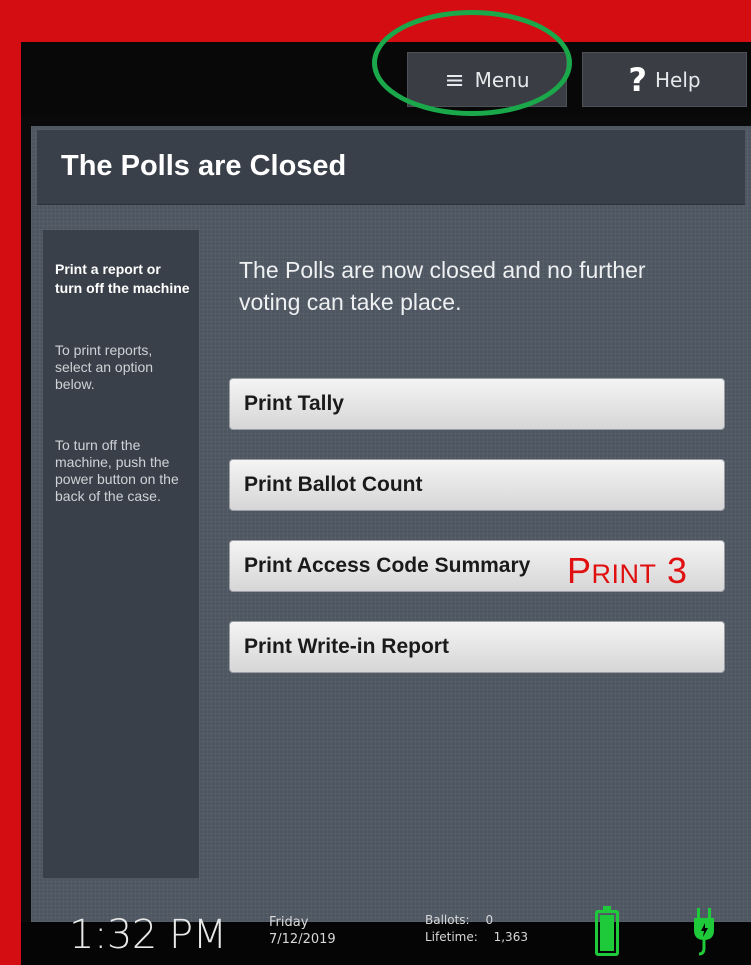 This screenshot has width=751, height=965. I want to click on menu-label: Menu, so click(502, 79).